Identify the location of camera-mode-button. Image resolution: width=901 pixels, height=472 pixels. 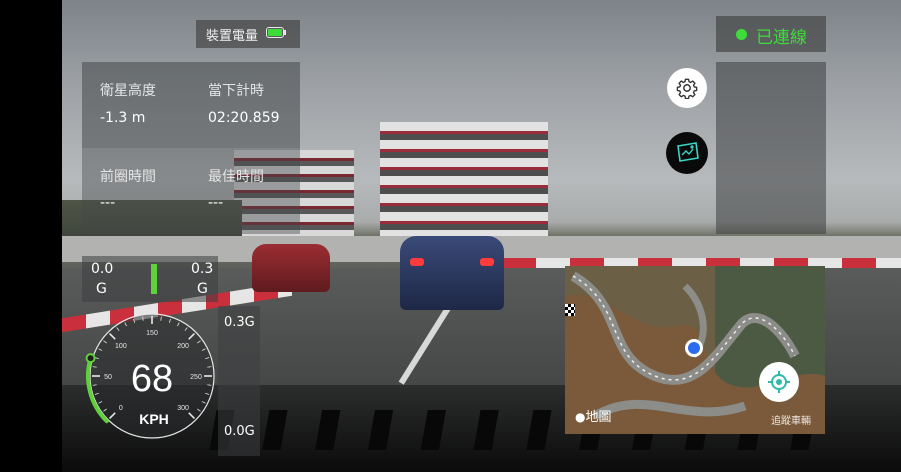
(687, 153).